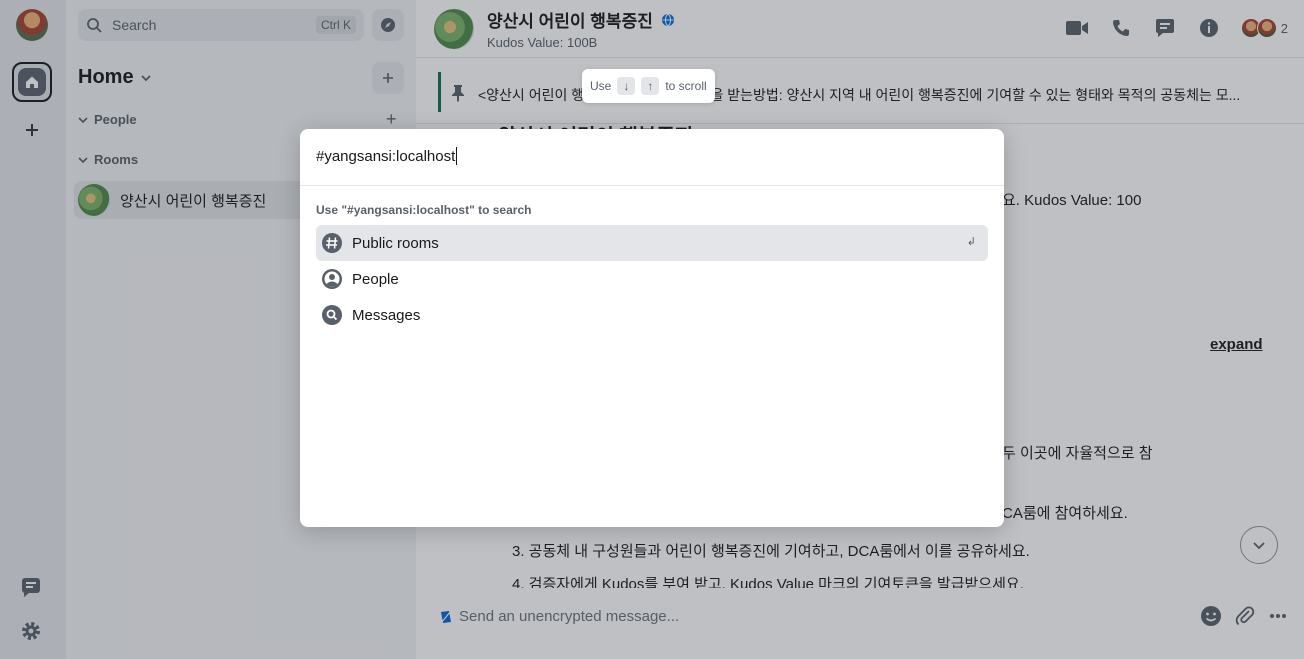  What do you see at coordinates (652, 315) in the screenshot?
I see `option-messages: Messages` at bounding box center [652, 315].